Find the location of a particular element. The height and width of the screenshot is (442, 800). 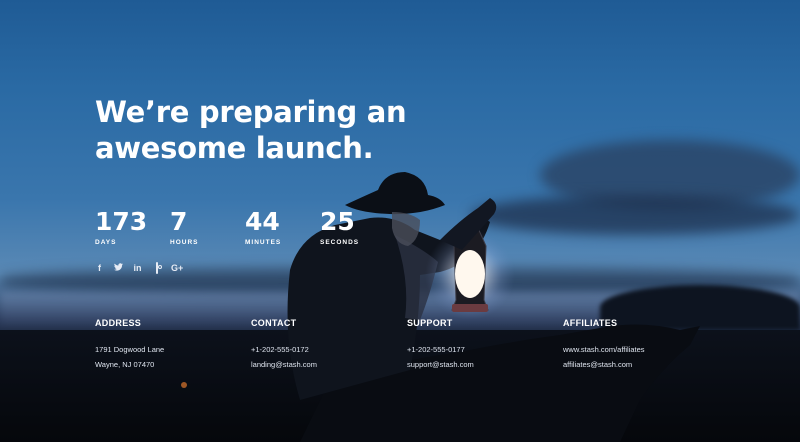

twitter-icon is located at coordinates (118, 268).